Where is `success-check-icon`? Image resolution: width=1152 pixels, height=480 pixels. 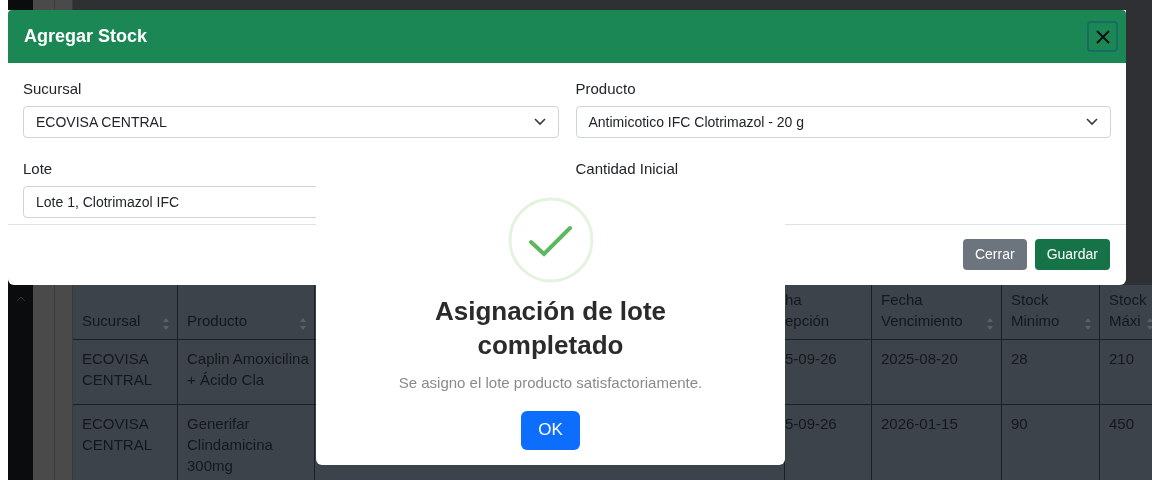
success-check-icon is located at coordinates (550, 240).